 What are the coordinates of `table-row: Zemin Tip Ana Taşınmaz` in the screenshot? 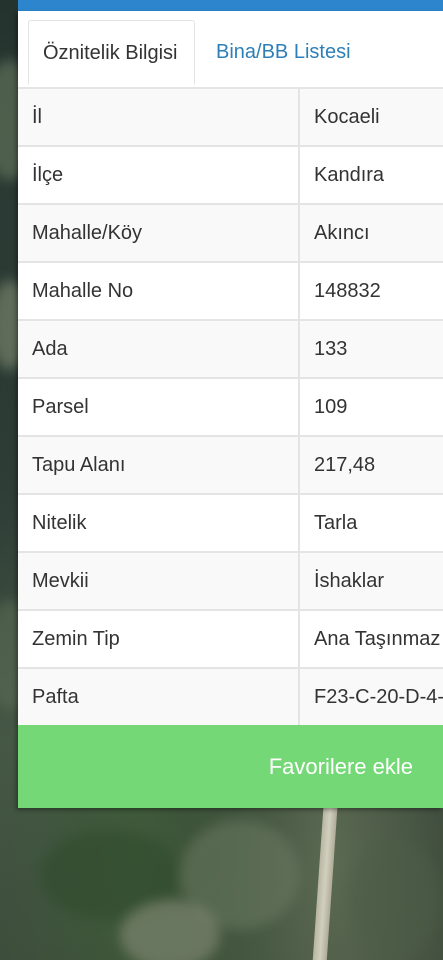 It's located at (230, 639).